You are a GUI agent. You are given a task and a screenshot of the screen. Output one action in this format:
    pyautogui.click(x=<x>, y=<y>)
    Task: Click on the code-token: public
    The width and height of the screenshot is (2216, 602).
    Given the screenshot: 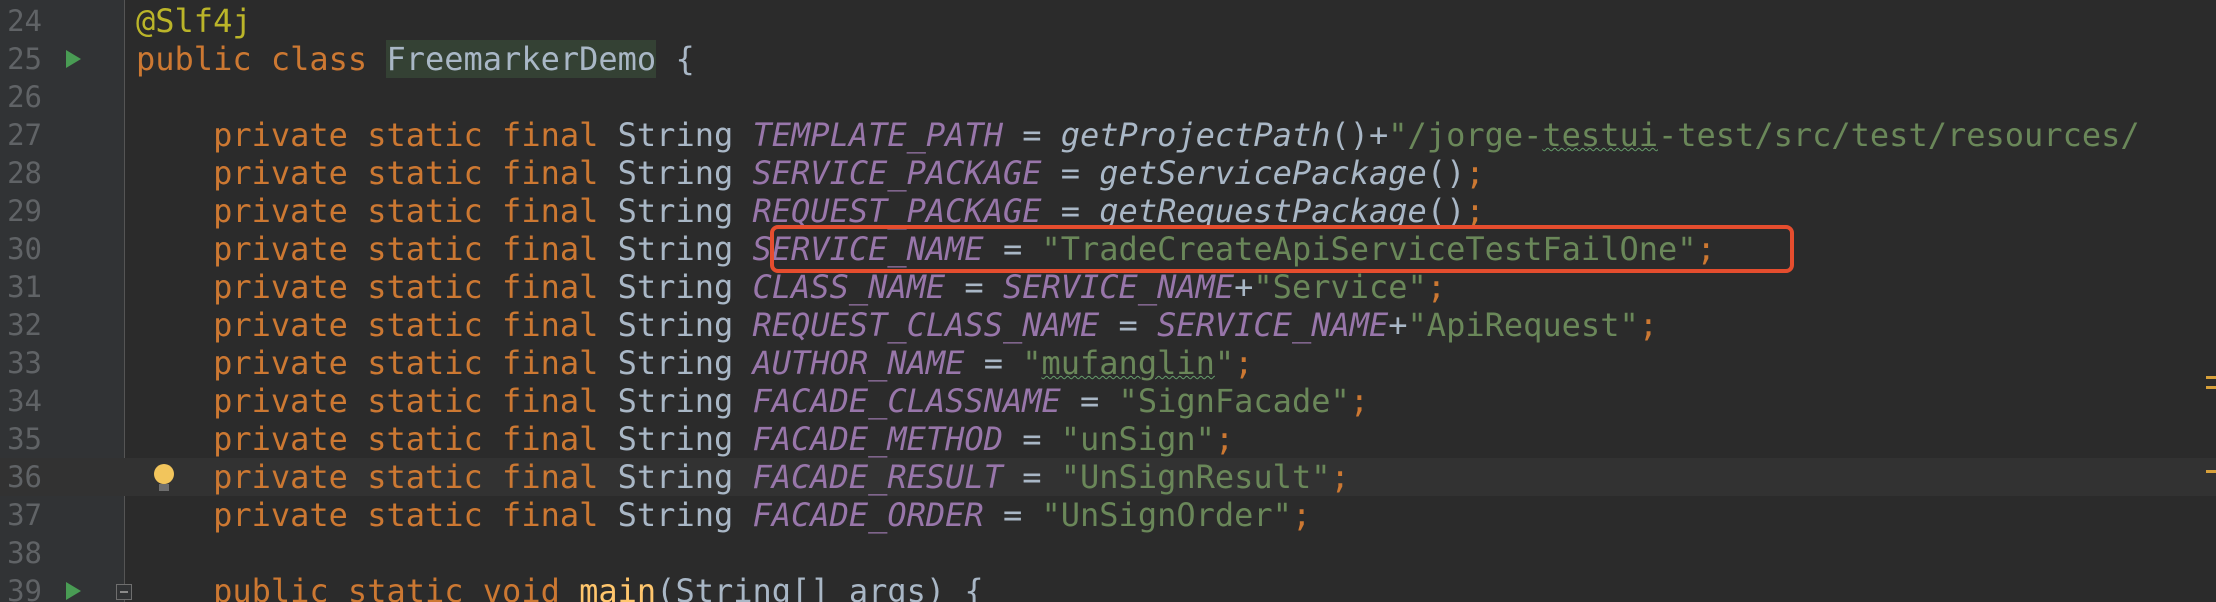 What is the action you would take?
    pyautogui.click(x=194, y=59)
    